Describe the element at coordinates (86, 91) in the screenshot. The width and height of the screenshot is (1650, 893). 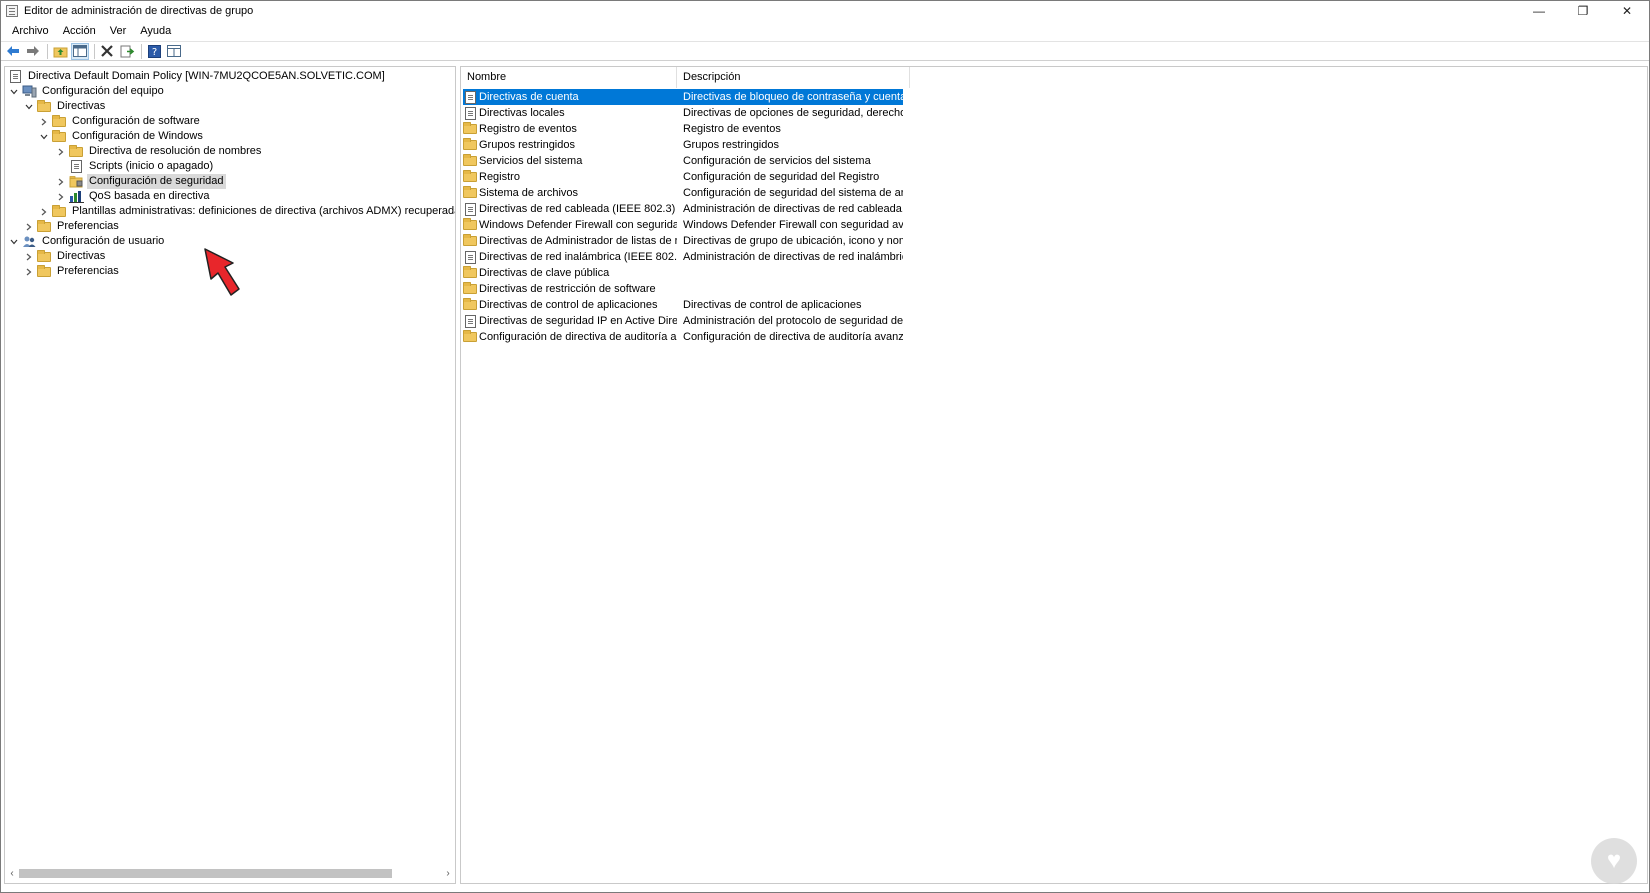
I see `tree-item-configuracion-equipo: Configuración del equipo` at that location.